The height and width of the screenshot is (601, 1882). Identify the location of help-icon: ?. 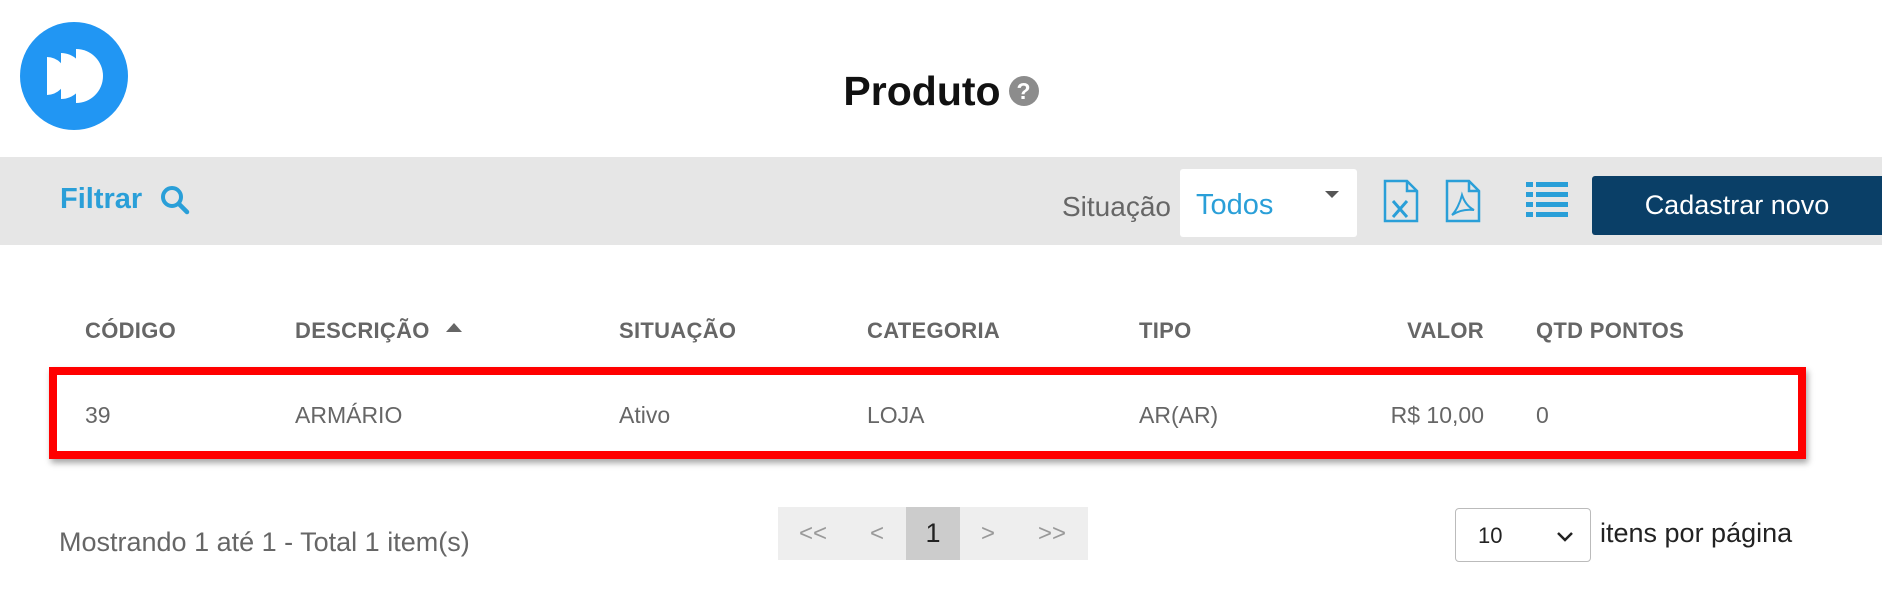
(1023, 91).